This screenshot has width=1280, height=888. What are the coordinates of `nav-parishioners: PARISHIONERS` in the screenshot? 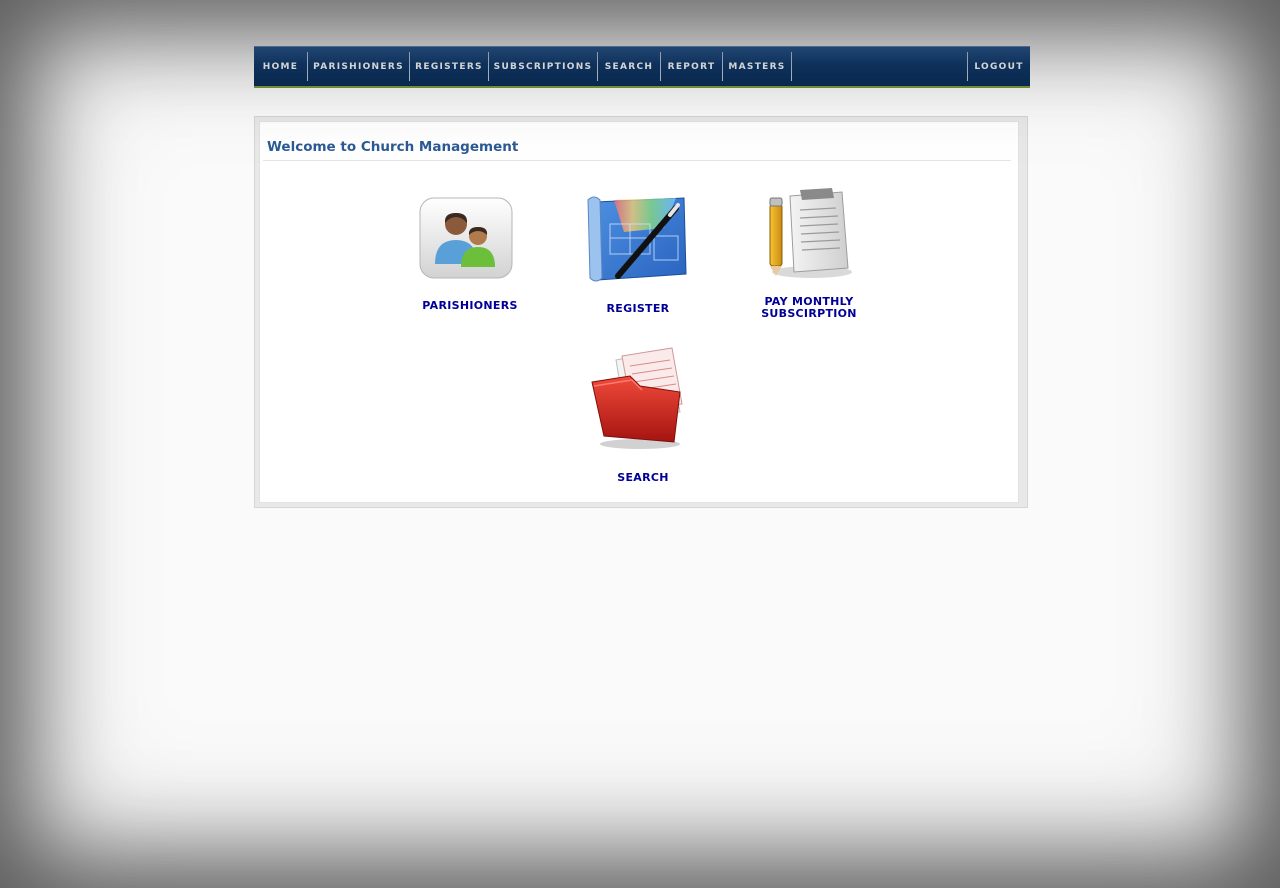 It's located at (359, 66).